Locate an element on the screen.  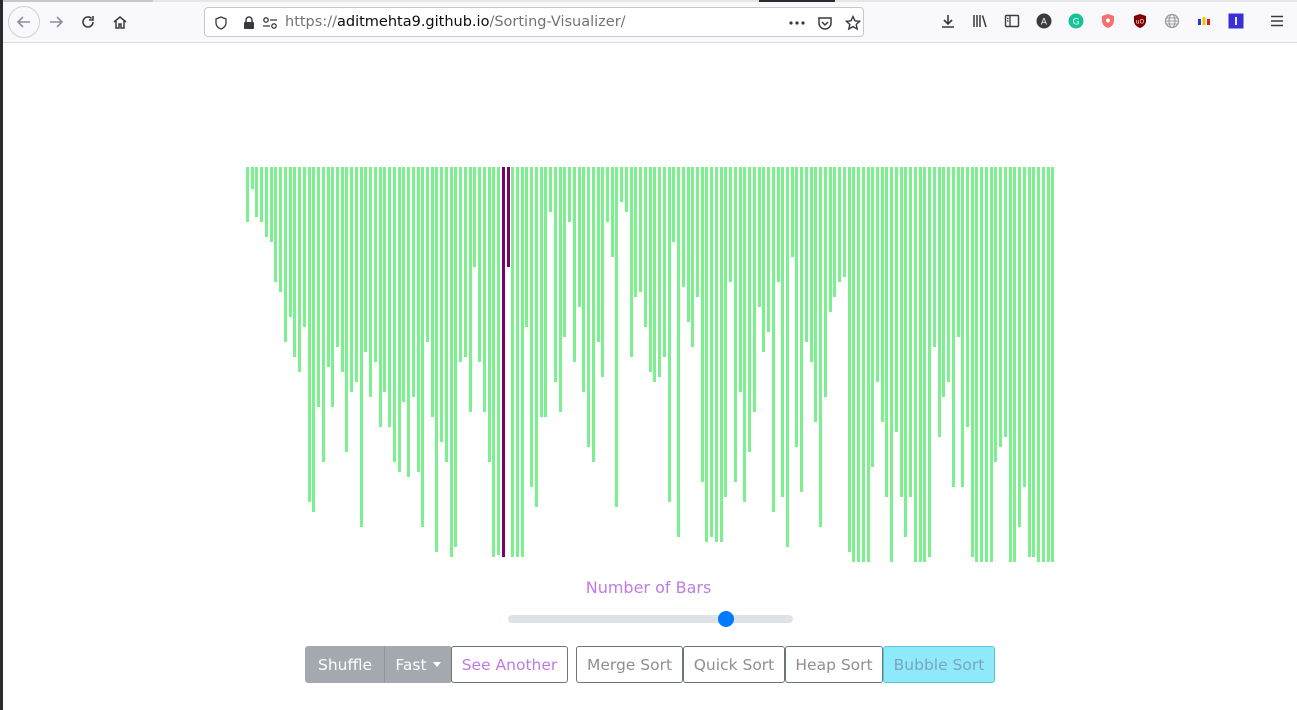
shuffle-button: Shuffle is located at coordinates (345, 664).